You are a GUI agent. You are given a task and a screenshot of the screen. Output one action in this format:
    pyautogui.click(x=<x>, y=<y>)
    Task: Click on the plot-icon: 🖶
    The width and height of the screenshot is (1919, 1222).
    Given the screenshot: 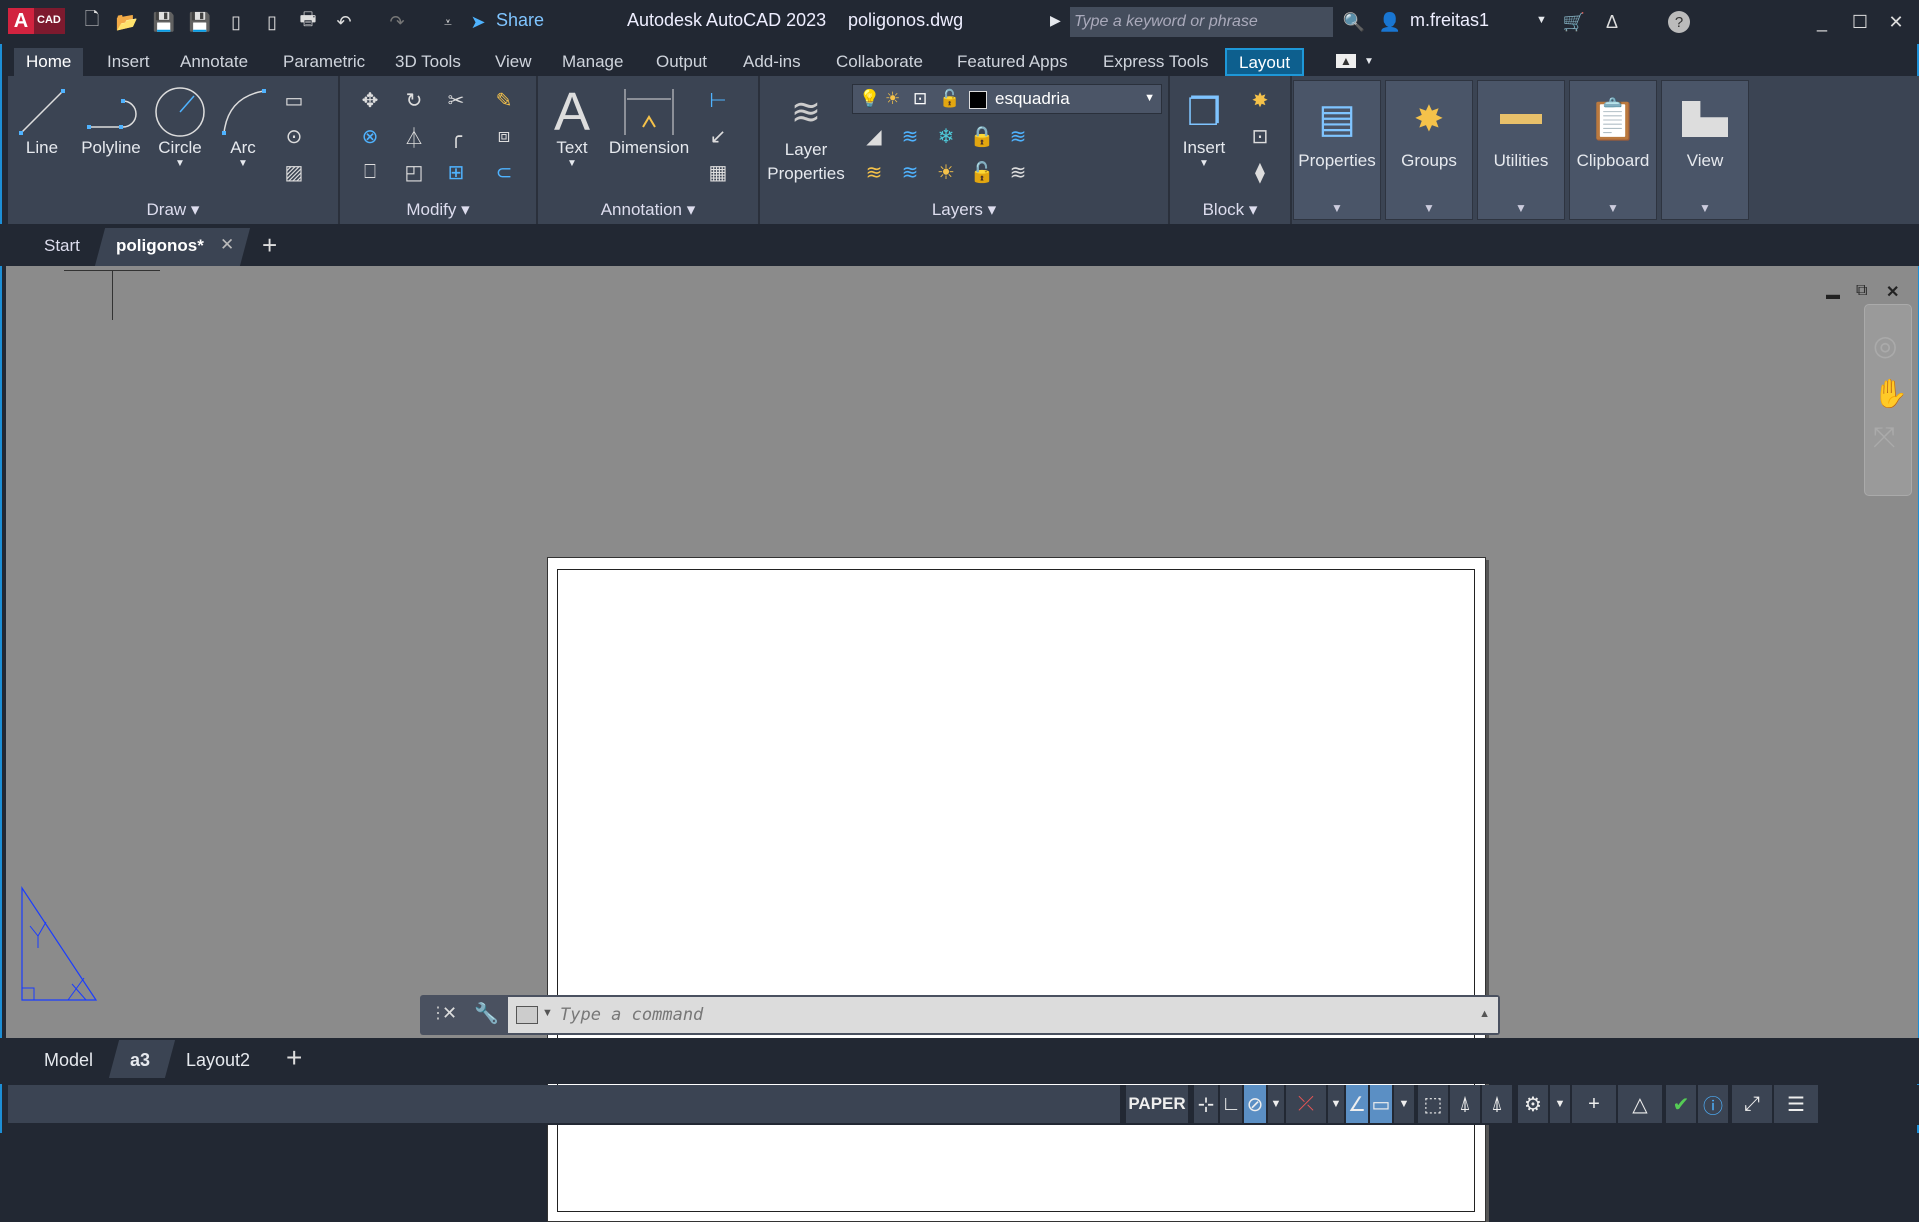 What is the action you would take?
    pyautogui.click(x=308, y=21)
    